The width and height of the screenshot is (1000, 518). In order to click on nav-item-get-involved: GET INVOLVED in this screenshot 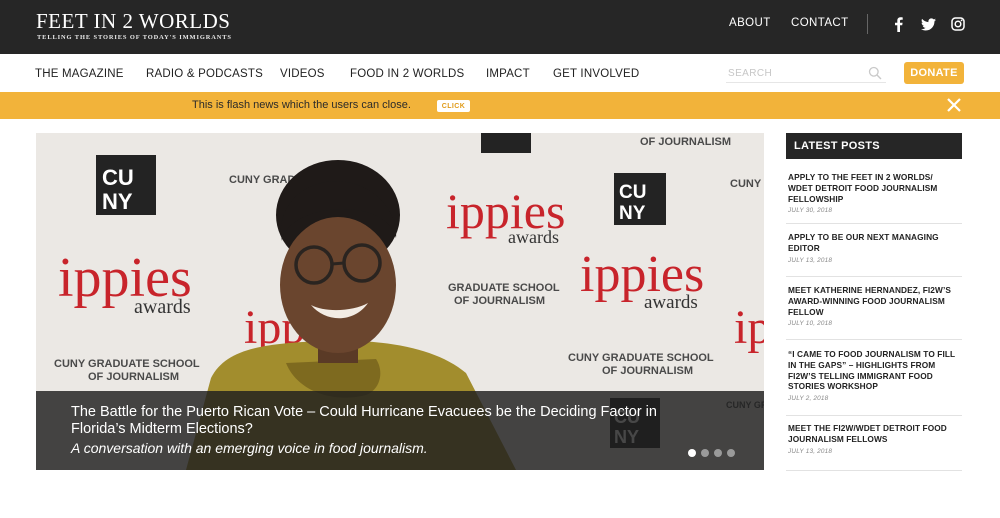, I will do `click(596, 74)`.